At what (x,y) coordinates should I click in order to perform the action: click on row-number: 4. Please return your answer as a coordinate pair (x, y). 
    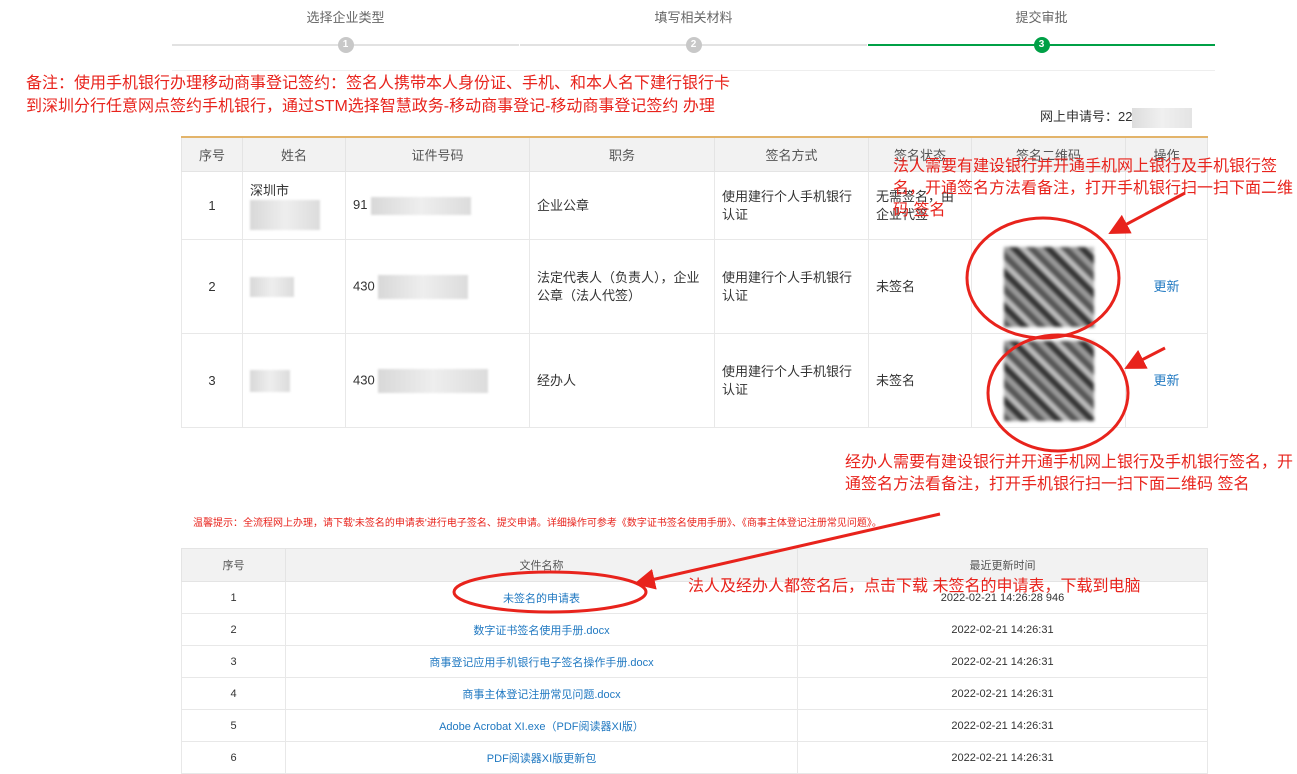
    Looking at the image, I should click on (233, 693).